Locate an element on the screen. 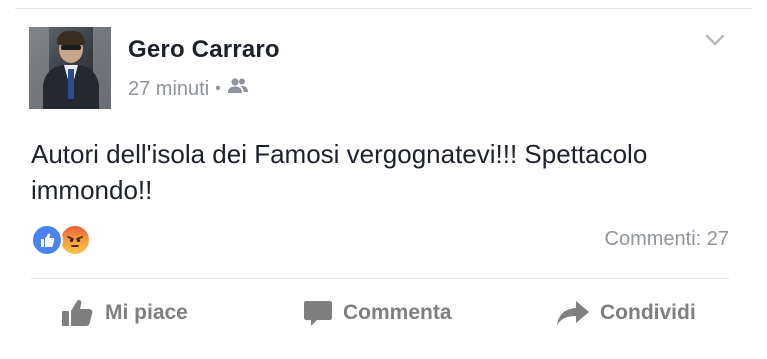  comments-count: Commenti: 27 is located at coordinates (667, 239).